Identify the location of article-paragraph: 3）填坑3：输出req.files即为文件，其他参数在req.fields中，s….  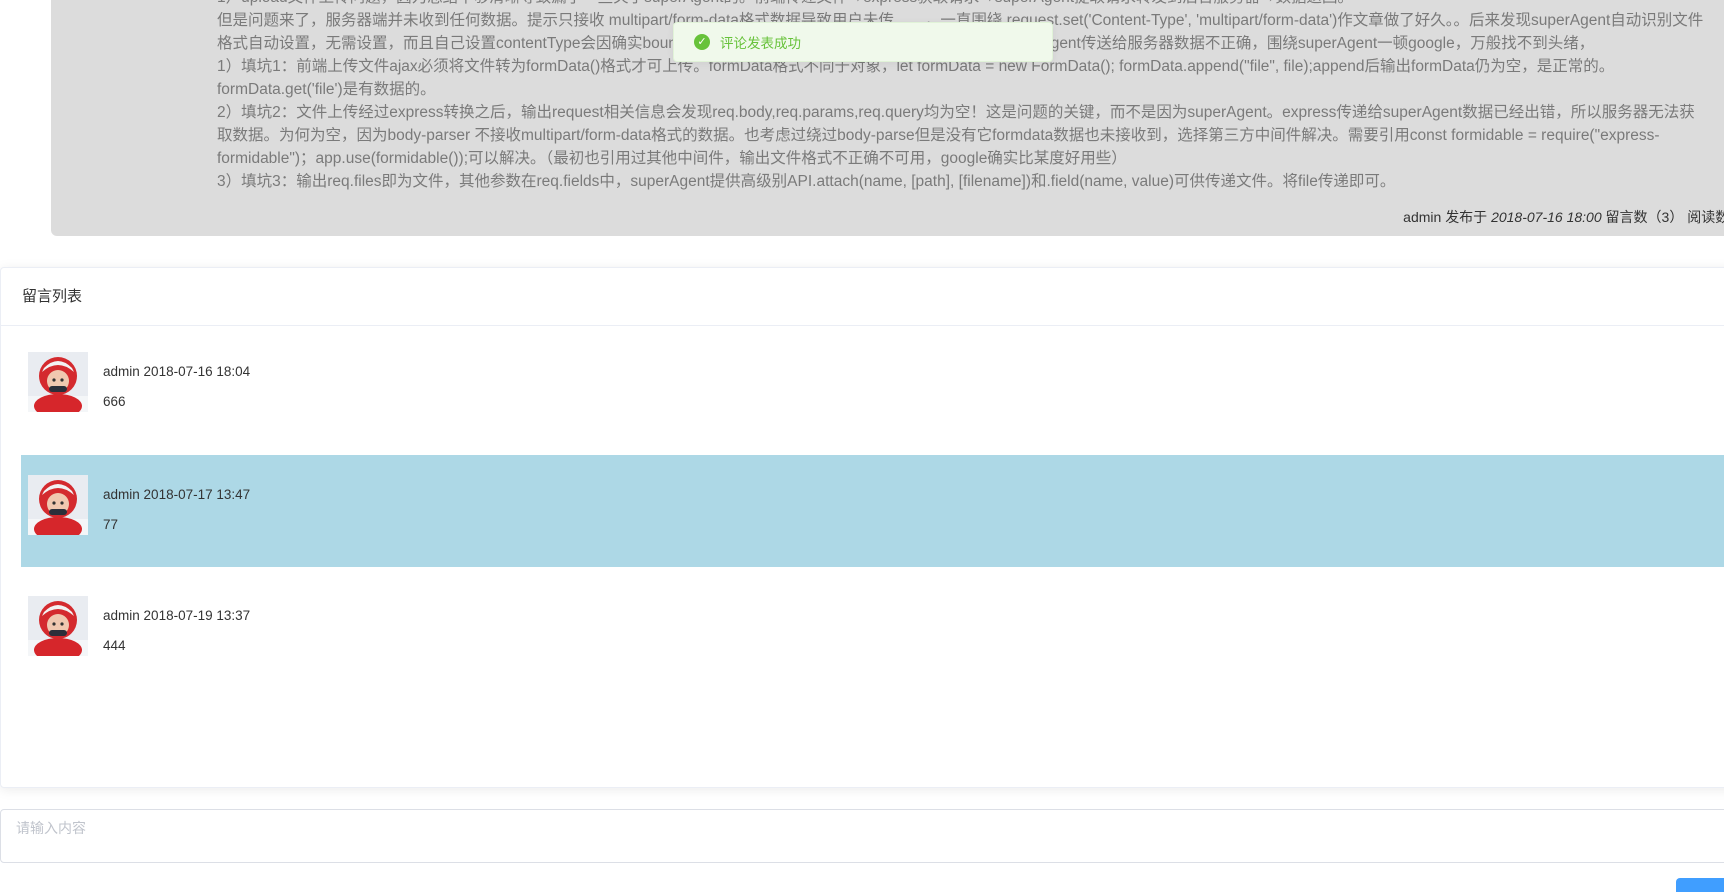
(806, 181).